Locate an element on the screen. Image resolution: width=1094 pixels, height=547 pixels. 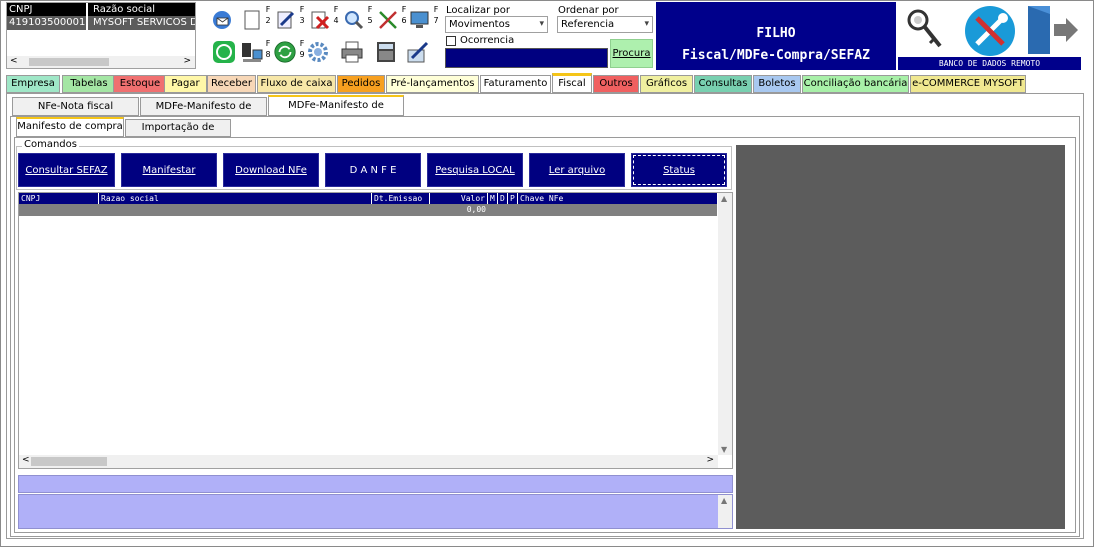
tab-importacao-de-dados: Importação de dados is located at coordinates (178, 134).